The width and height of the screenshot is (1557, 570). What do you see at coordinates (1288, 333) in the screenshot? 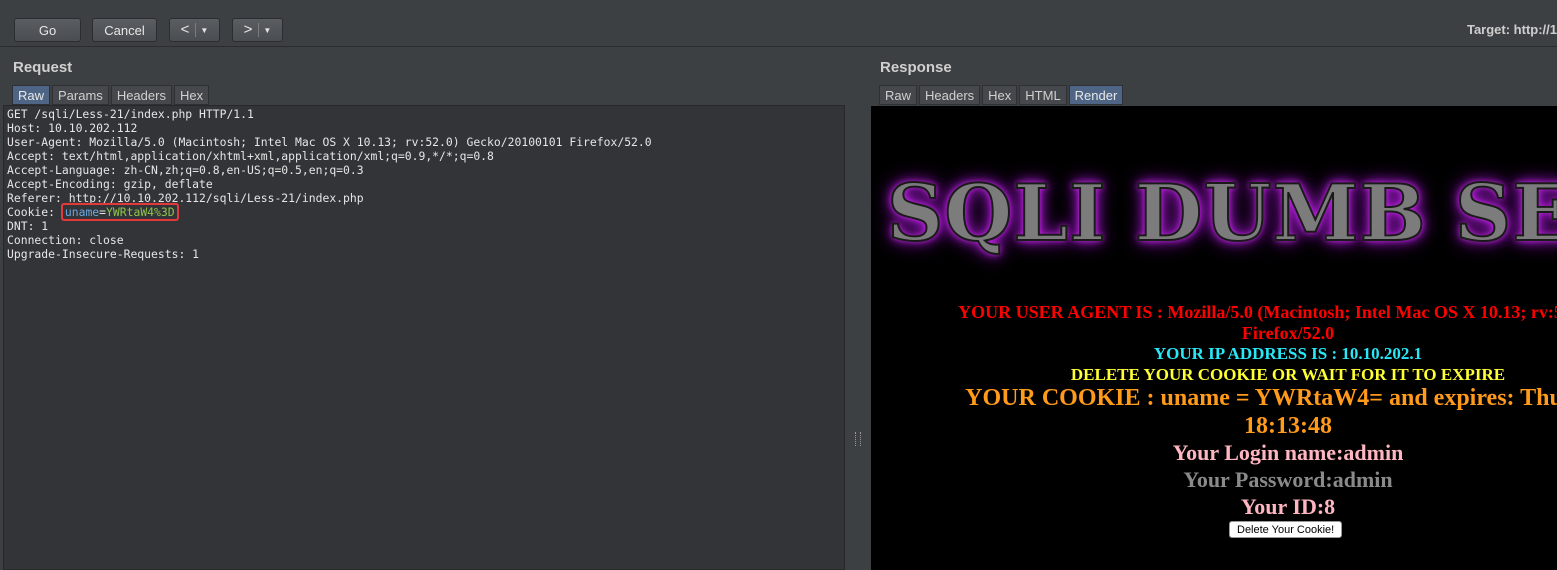
I see `user-agent-text-cont: Firefox/52.0` at bounding box center [1288, 333].